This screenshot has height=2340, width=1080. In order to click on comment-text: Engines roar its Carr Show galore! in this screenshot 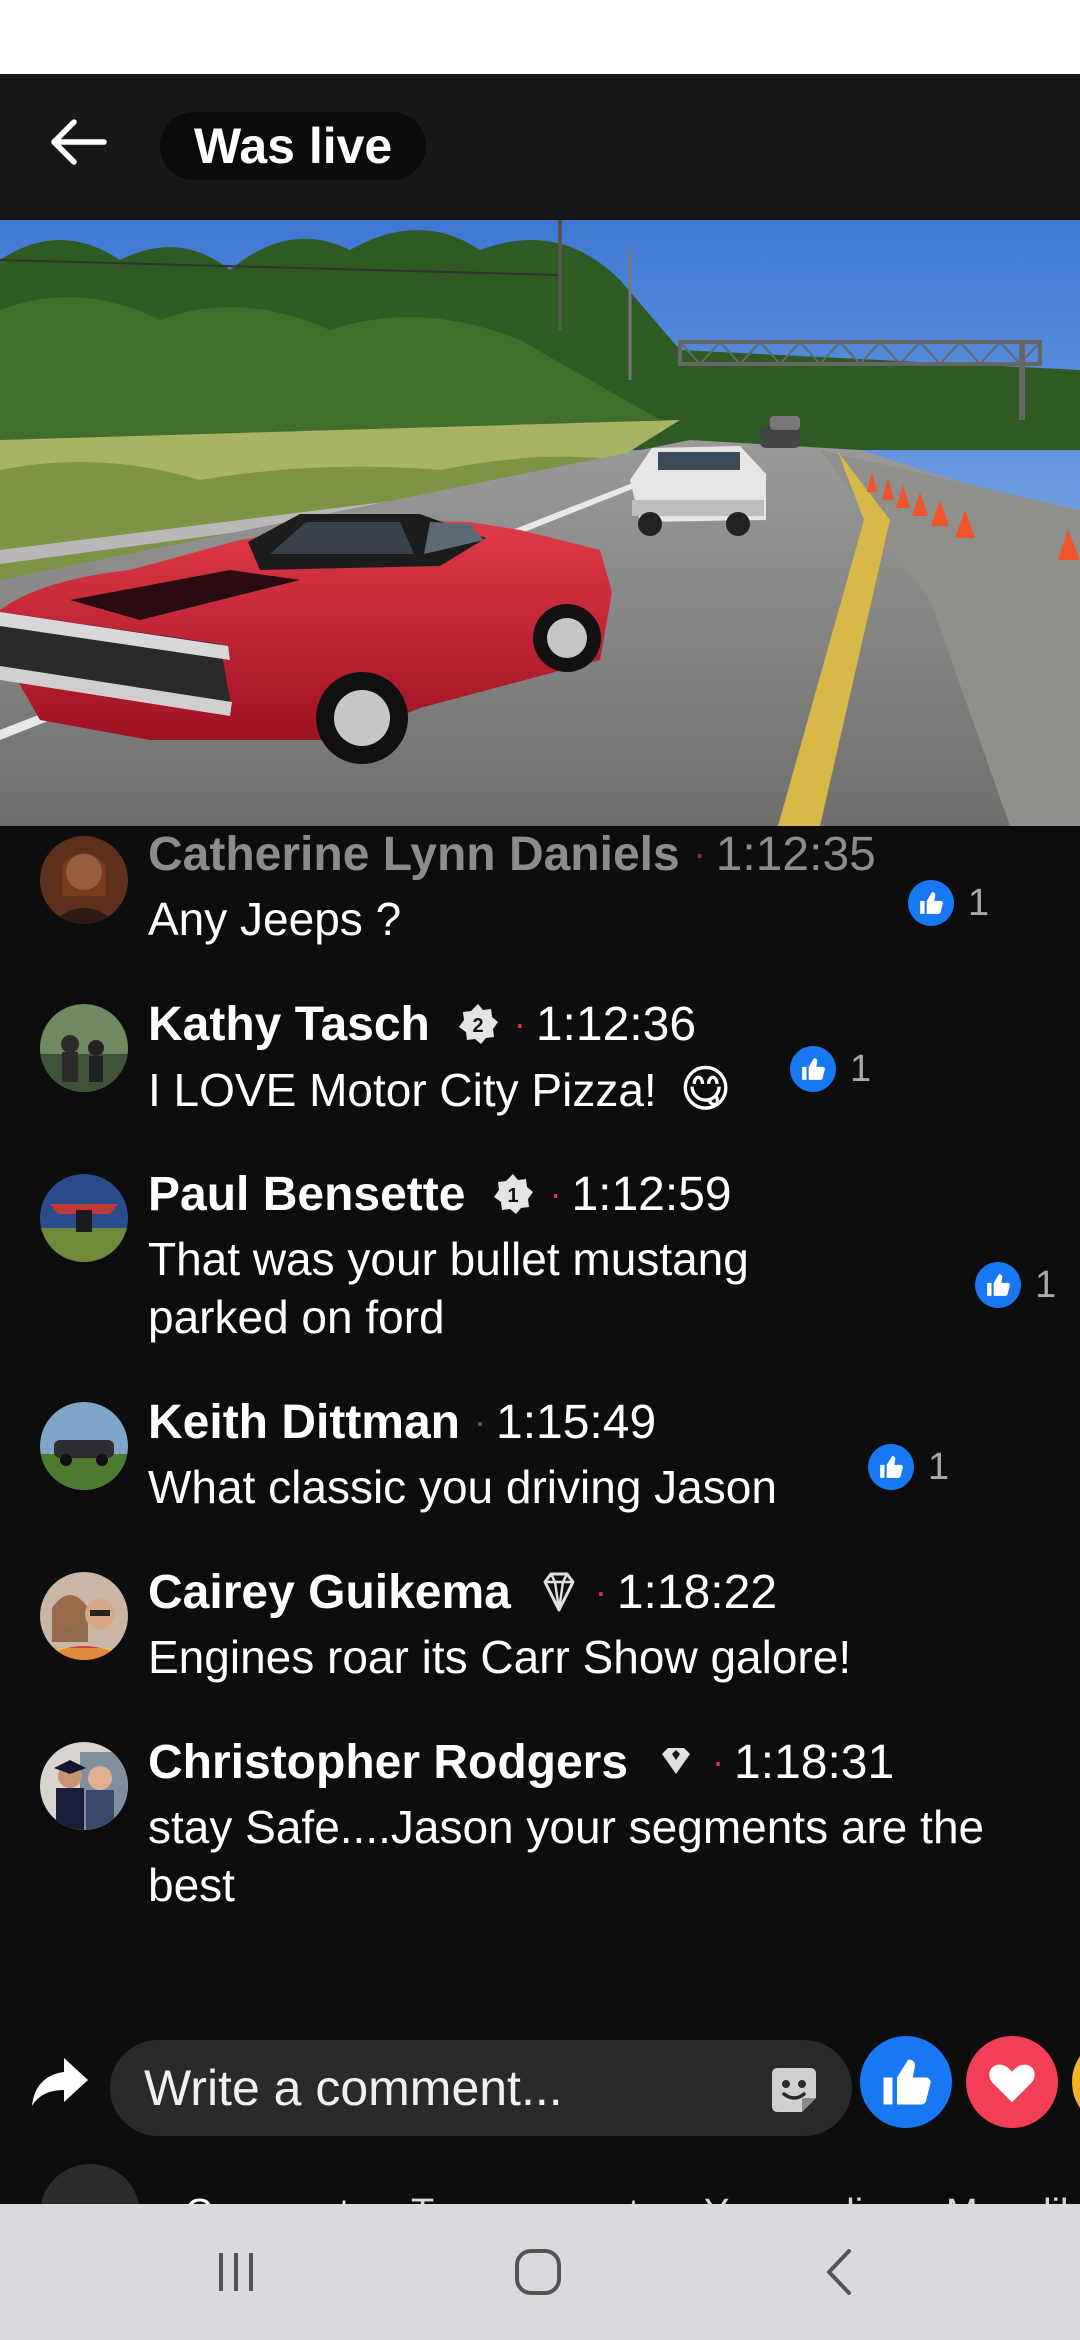, I will do `click(500, 1657)`.